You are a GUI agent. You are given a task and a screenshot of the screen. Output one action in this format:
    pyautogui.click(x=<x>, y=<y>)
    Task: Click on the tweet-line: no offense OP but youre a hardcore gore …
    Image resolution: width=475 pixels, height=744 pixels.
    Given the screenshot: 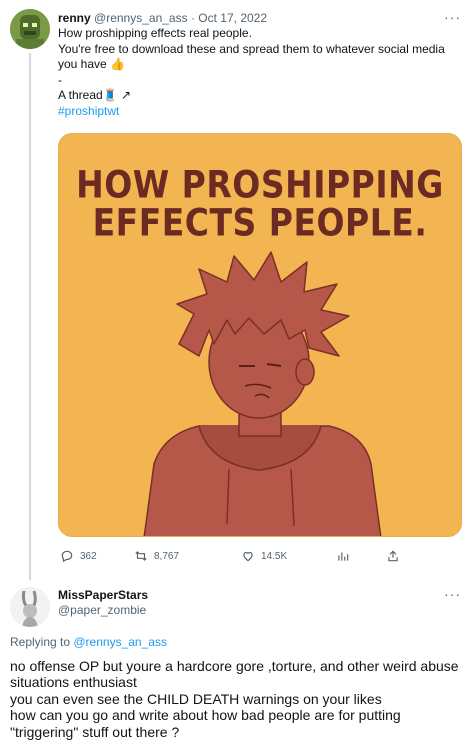 What is the action you would take?
    pyautogui.click(x=234, y=674)
    